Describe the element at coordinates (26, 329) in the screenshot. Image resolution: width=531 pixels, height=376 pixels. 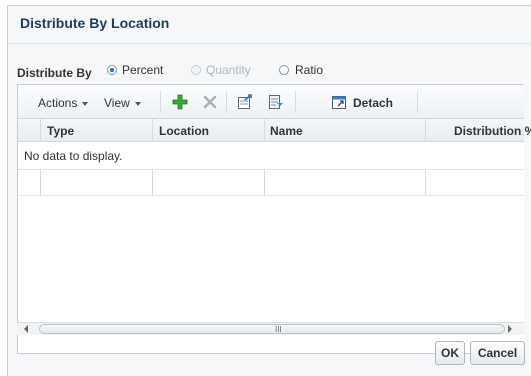
I see `scroll-left-icon` at that location.